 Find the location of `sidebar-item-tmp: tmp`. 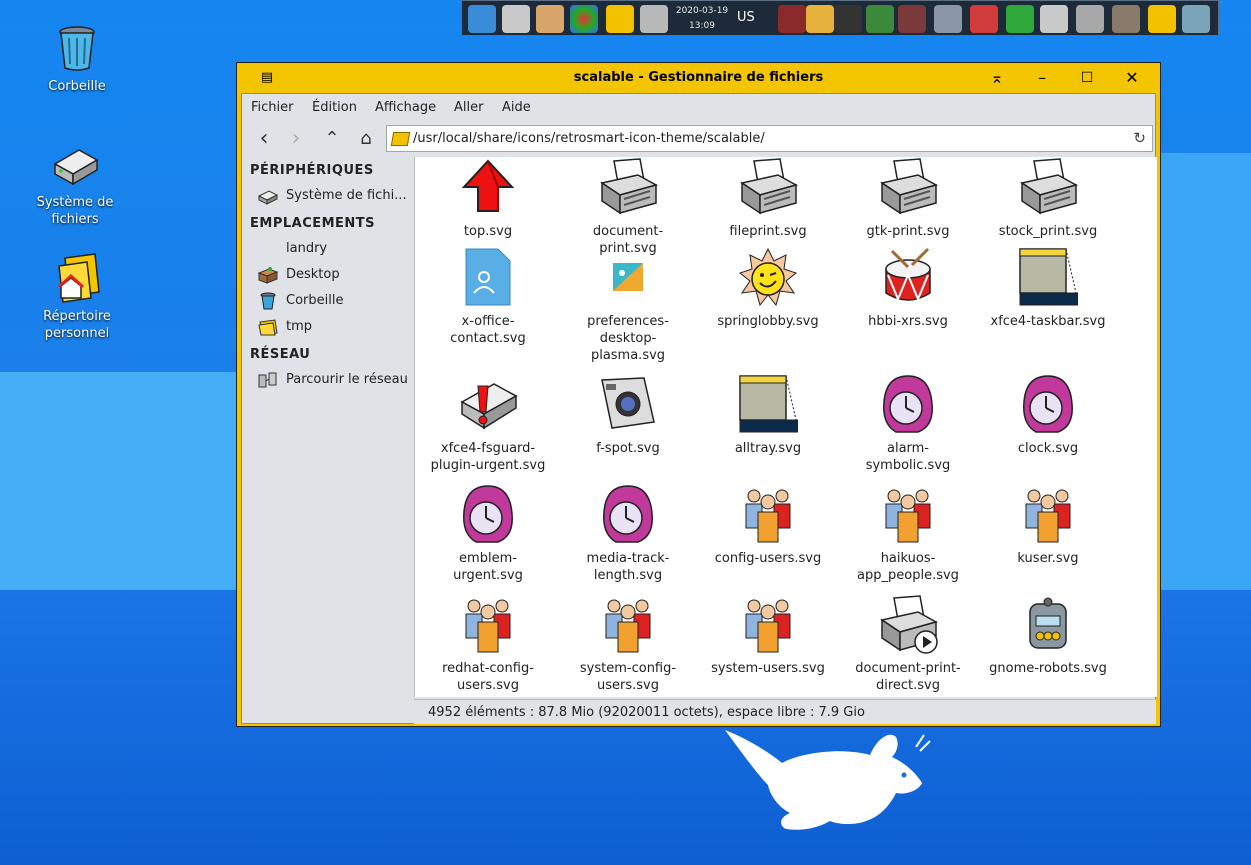

sidebar-item-tmp: tmp is located at coordinates (334, 327).